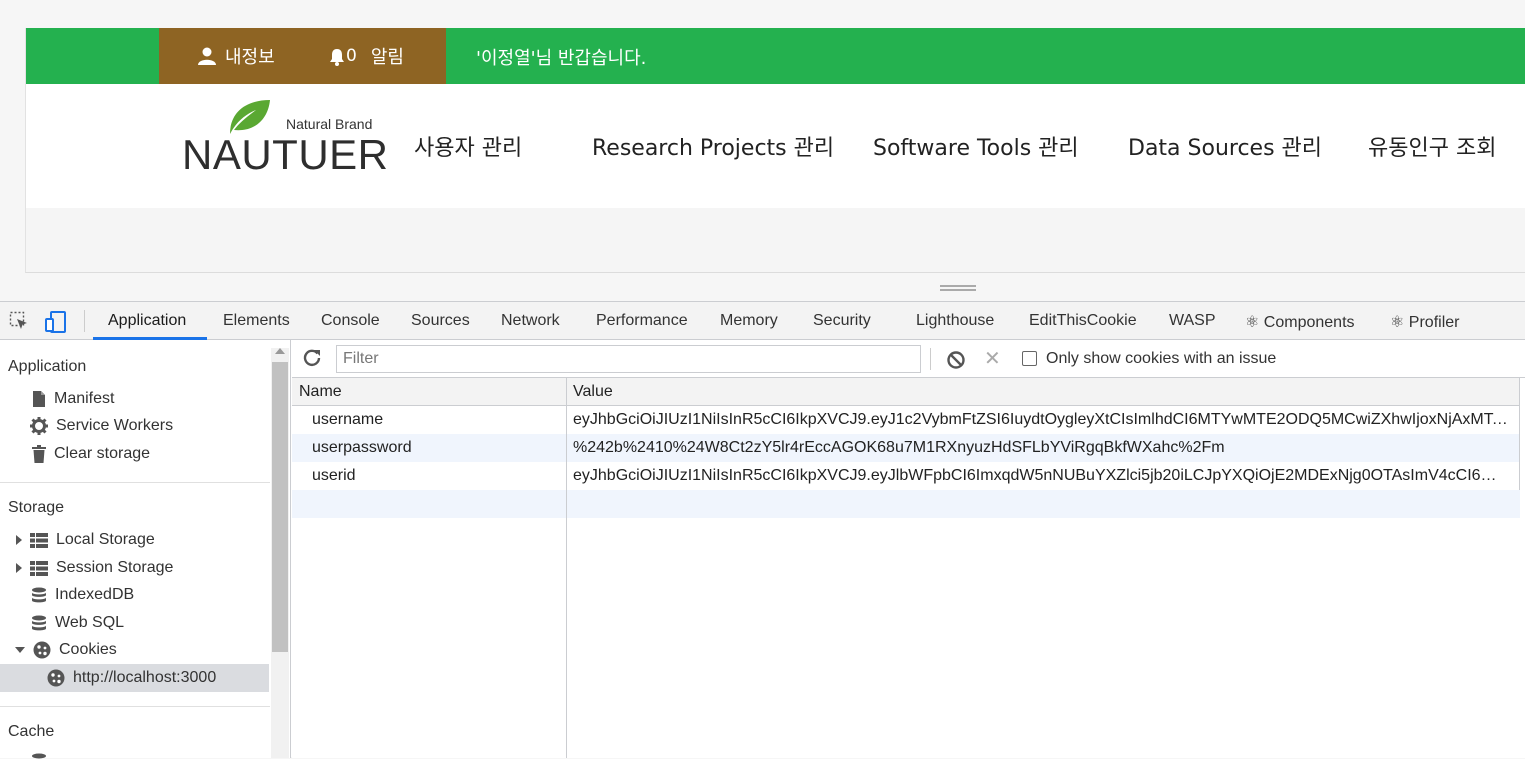  What do you see at coordinates (250, 57) in the screenshot?
I see `myinfo-label: 내정보` at bounding box center [250, 57].